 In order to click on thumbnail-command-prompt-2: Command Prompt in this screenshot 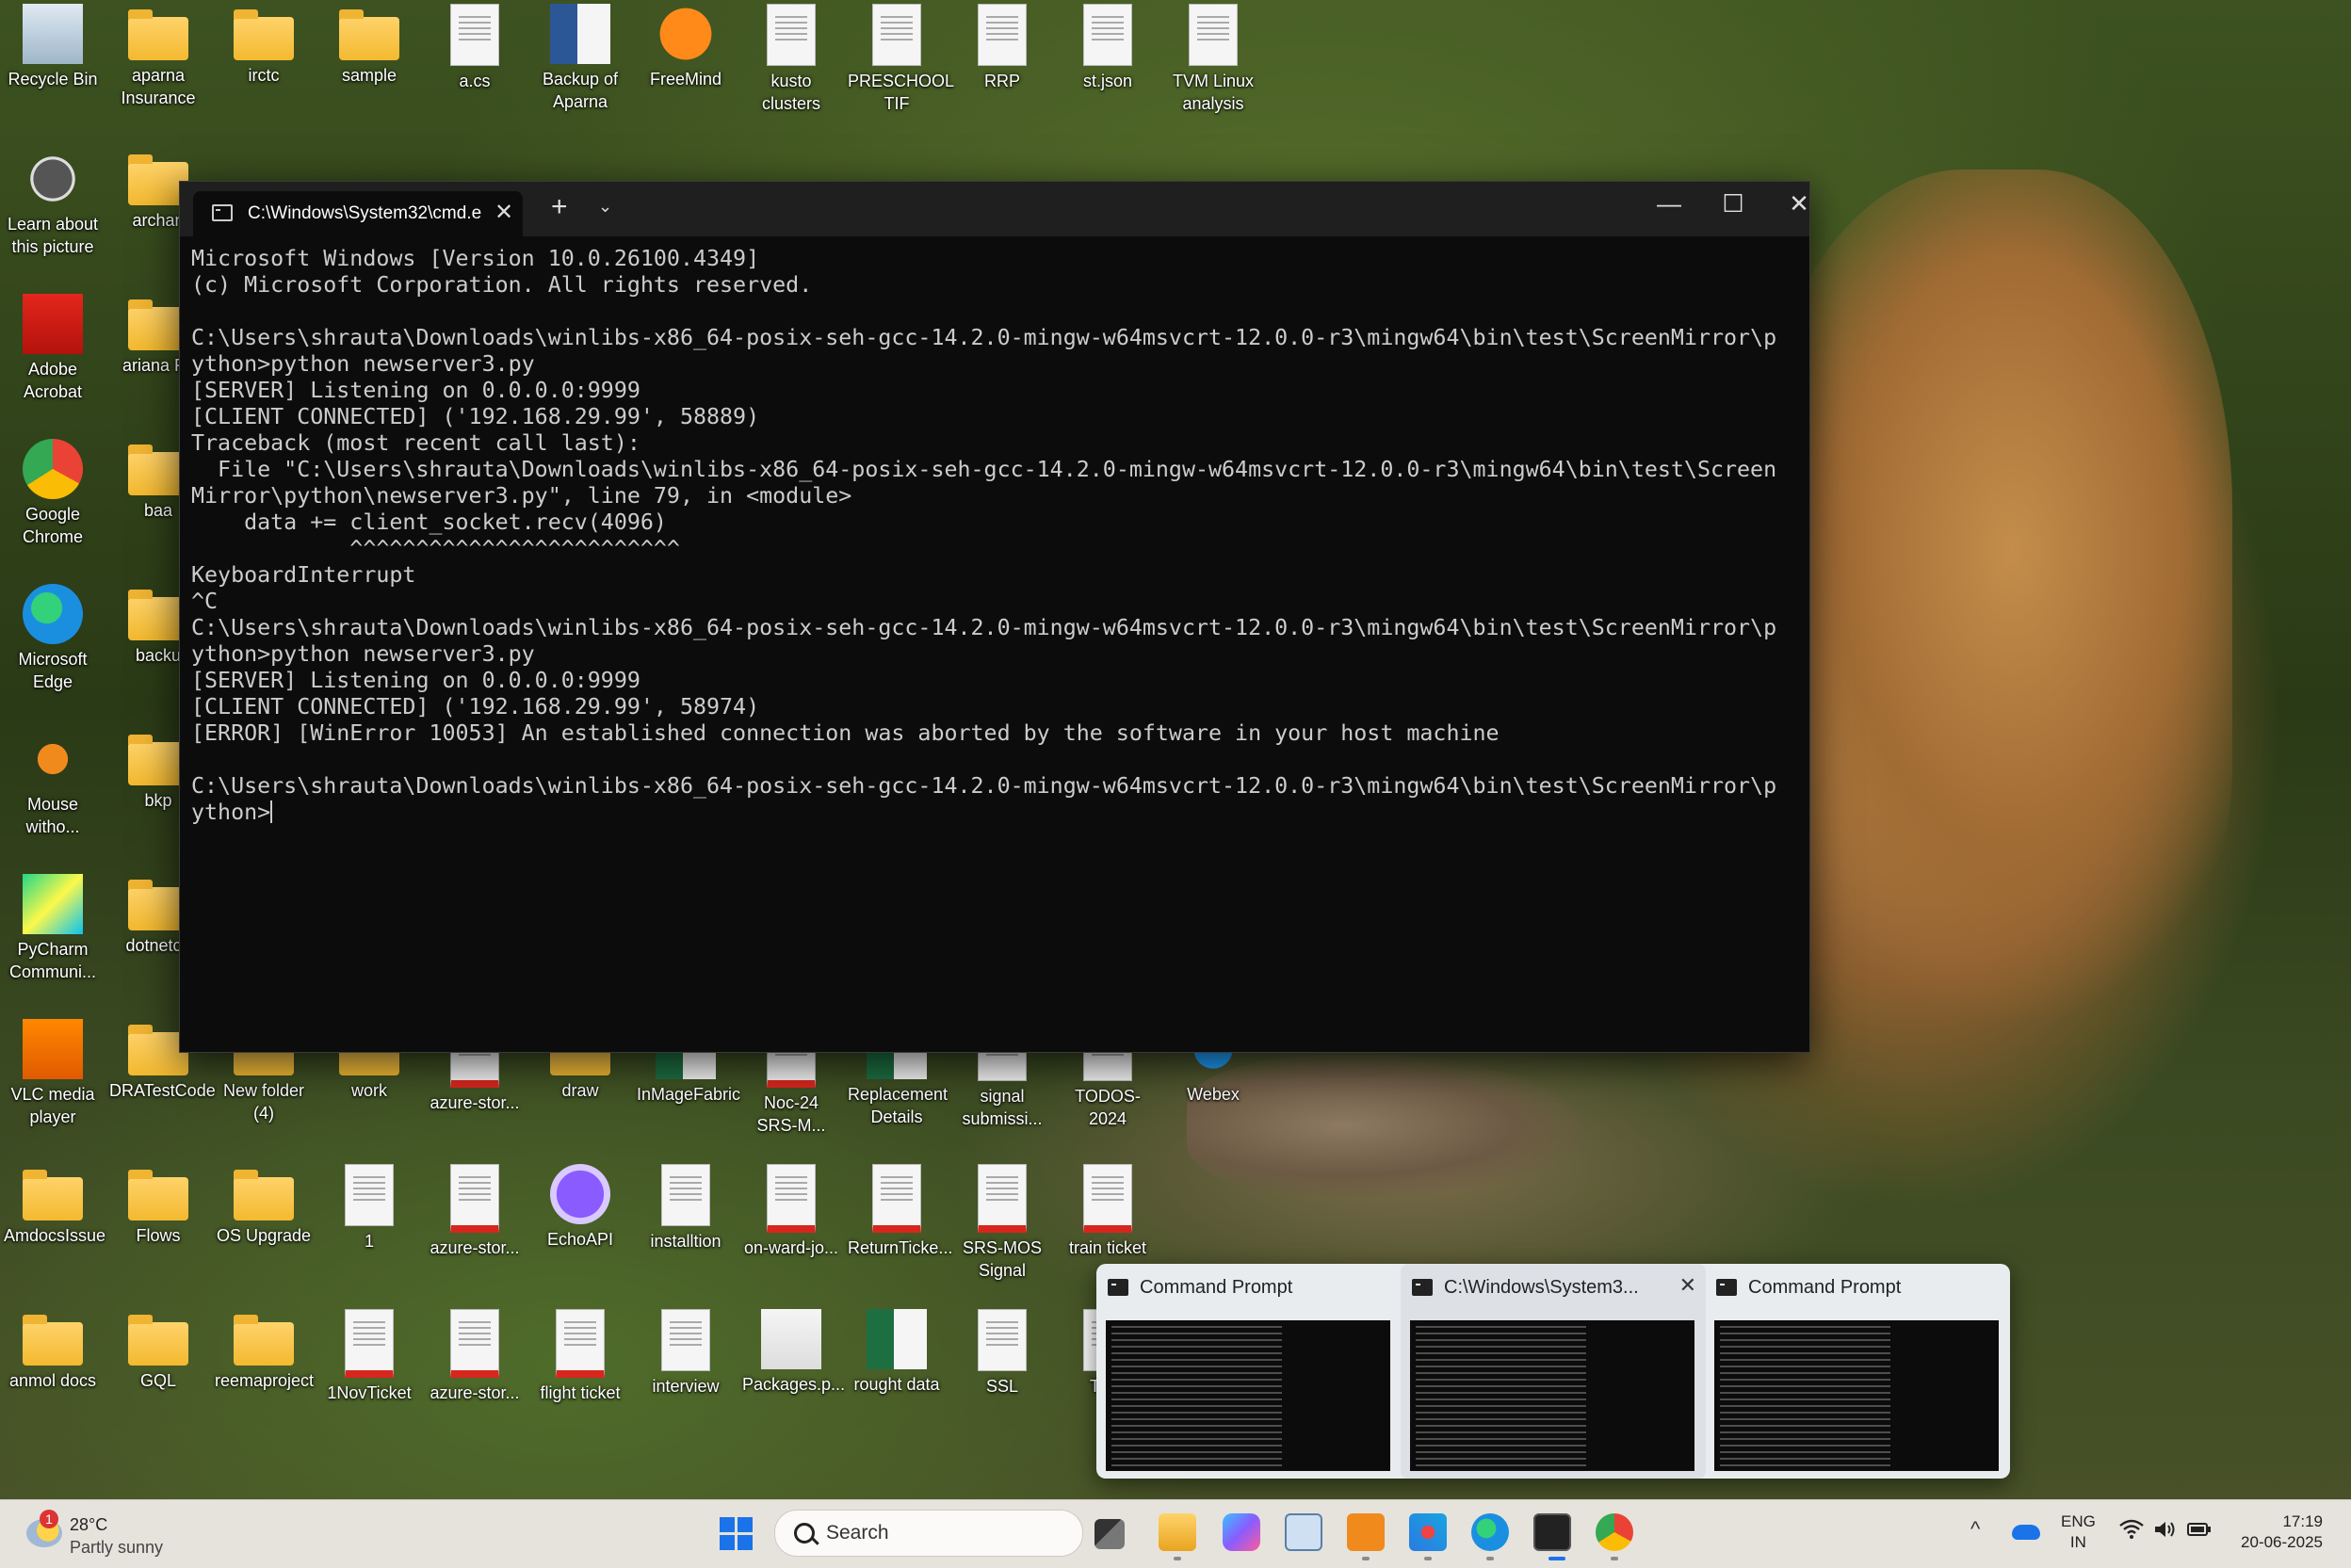, I will do `click(1858, 1371)`.